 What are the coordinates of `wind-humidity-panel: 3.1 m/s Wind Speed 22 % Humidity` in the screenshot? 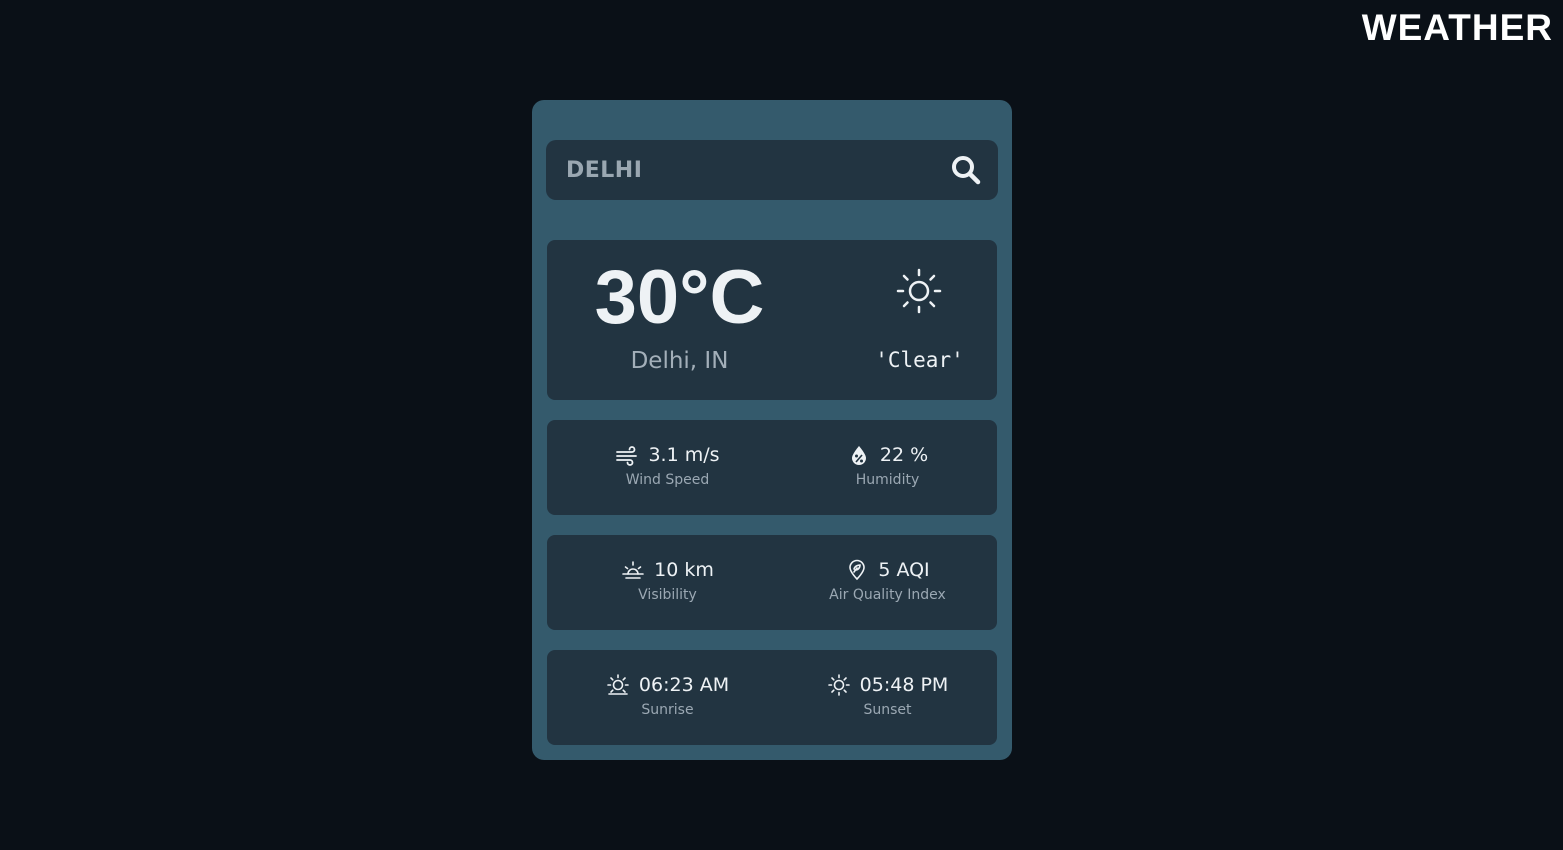 It's located at (772, 467).